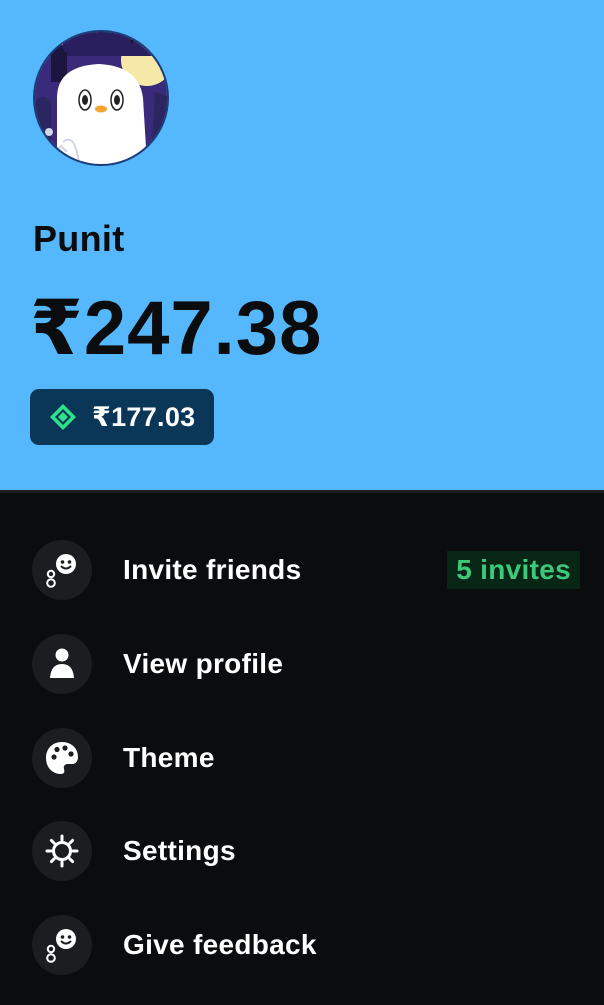 This screenshot has height=1005, width=604. I want to click on menu-item-label: Give feedback, so click(220, 944).